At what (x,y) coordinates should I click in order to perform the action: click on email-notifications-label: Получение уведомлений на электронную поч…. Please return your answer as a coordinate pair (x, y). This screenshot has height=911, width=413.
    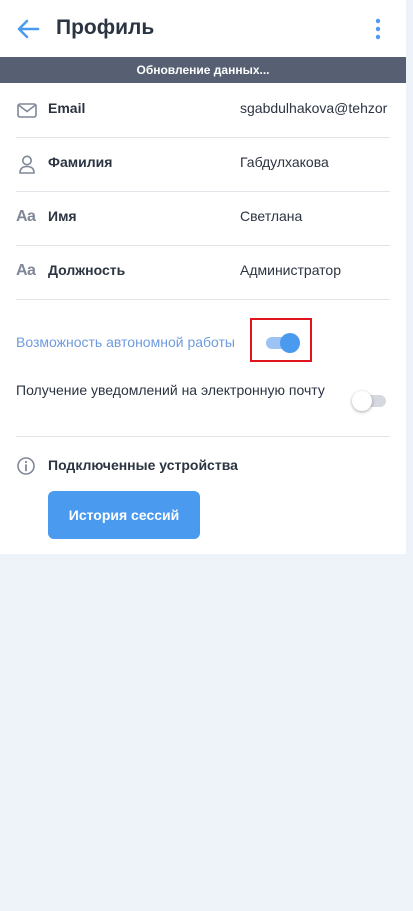
    Looking at the image, I should click on (170, 390).